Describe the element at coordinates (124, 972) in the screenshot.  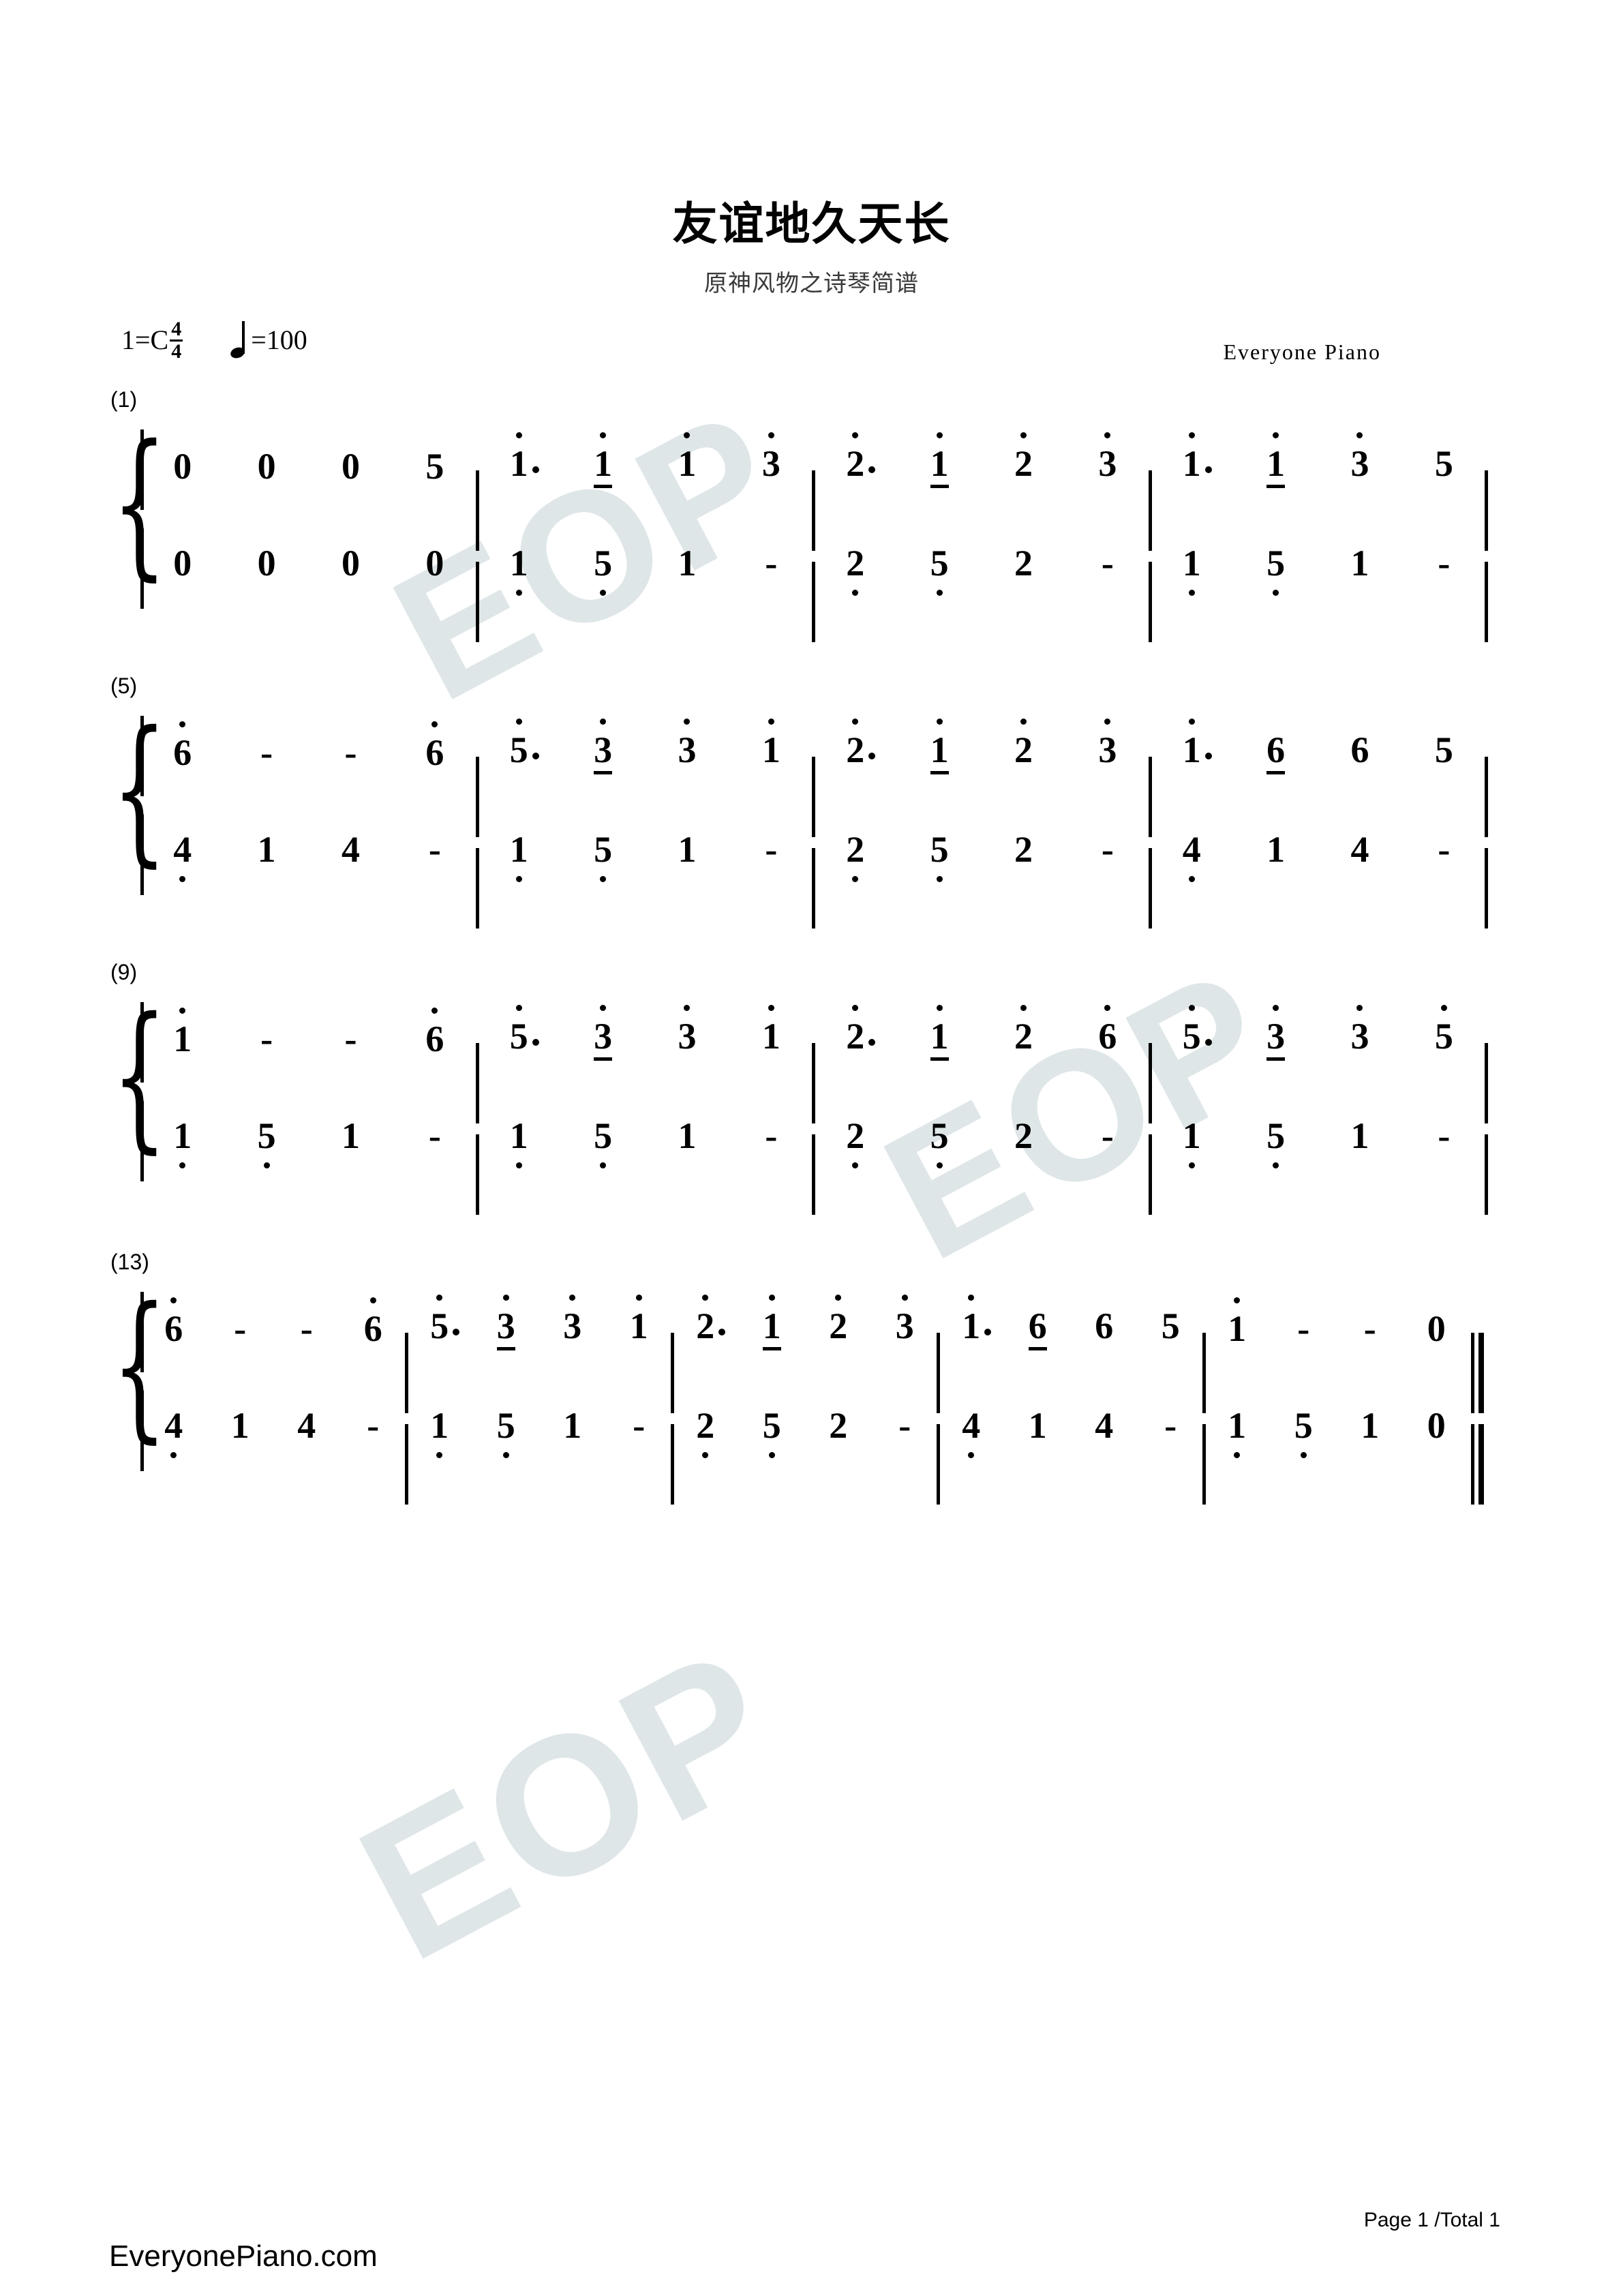
I see `measure-number-label: (9)` at that location.